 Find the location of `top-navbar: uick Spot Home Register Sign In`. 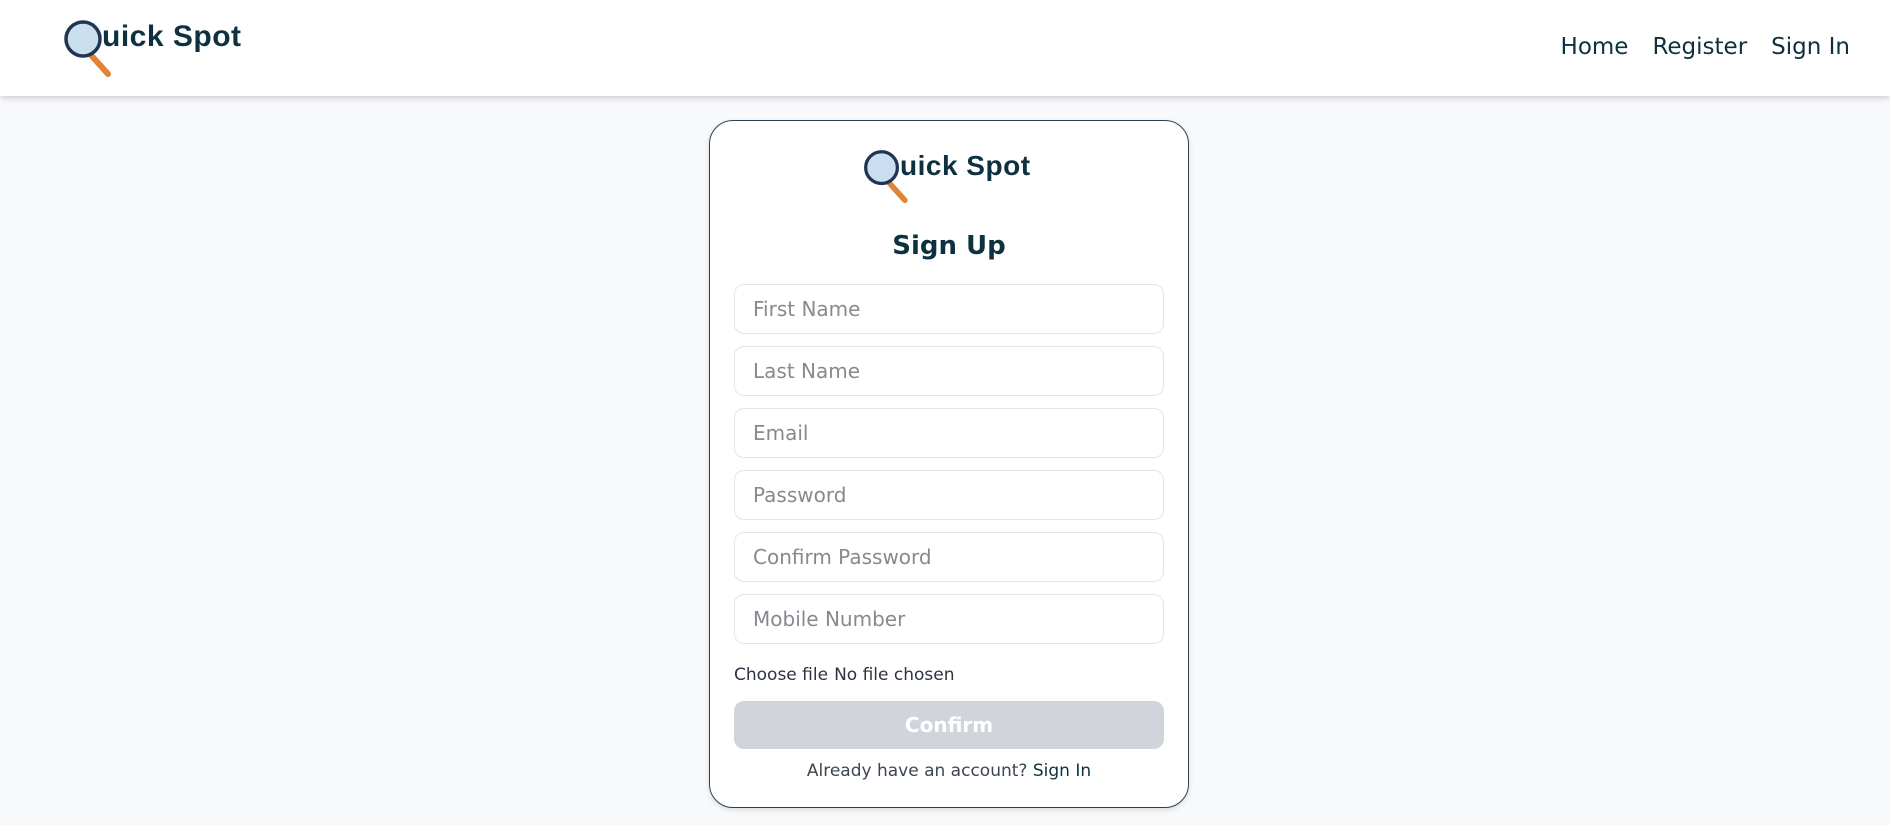

top-navbar: uick Spot Home Register Sign In is located at coordinates (945, 48).